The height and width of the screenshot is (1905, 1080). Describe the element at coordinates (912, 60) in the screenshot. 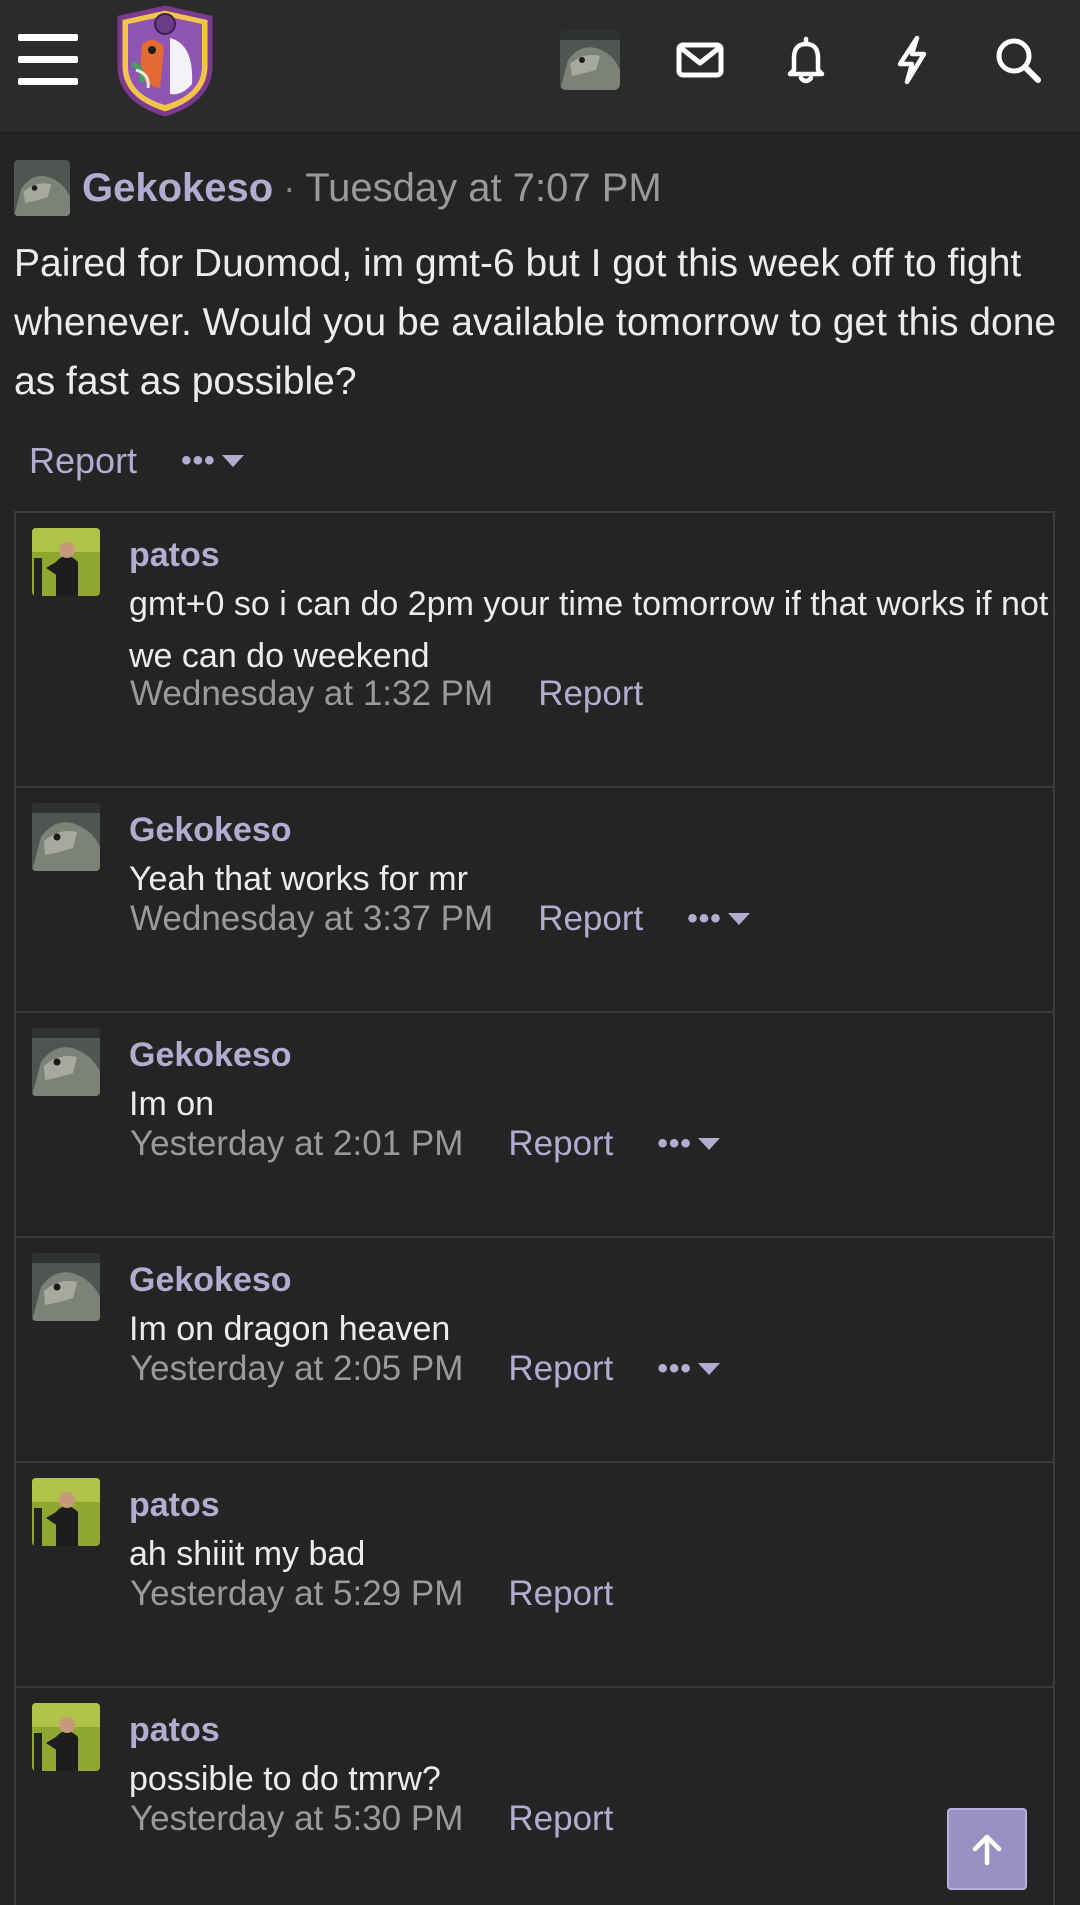

I see `bolt-icon` at that location.